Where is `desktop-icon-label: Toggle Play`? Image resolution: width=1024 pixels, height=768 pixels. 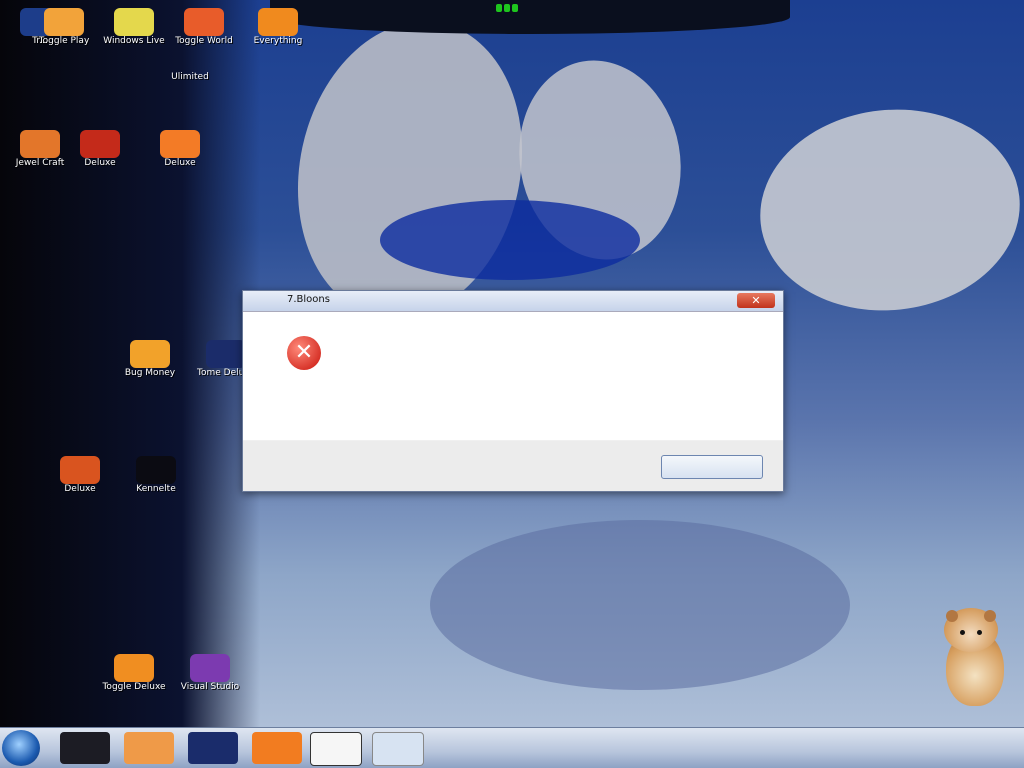
desktop-icon-label: Toggle Play is located at coordinates (64, 41).